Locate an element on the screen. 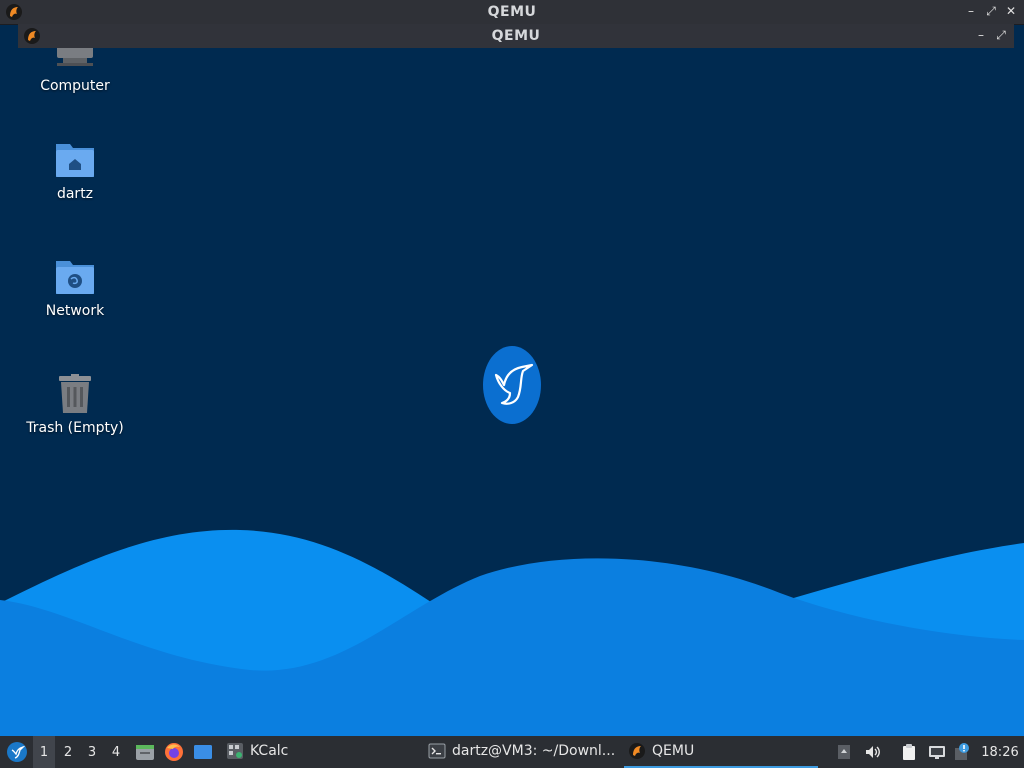  outer-close-button: ✕ is located at coordinates (1011, 11).